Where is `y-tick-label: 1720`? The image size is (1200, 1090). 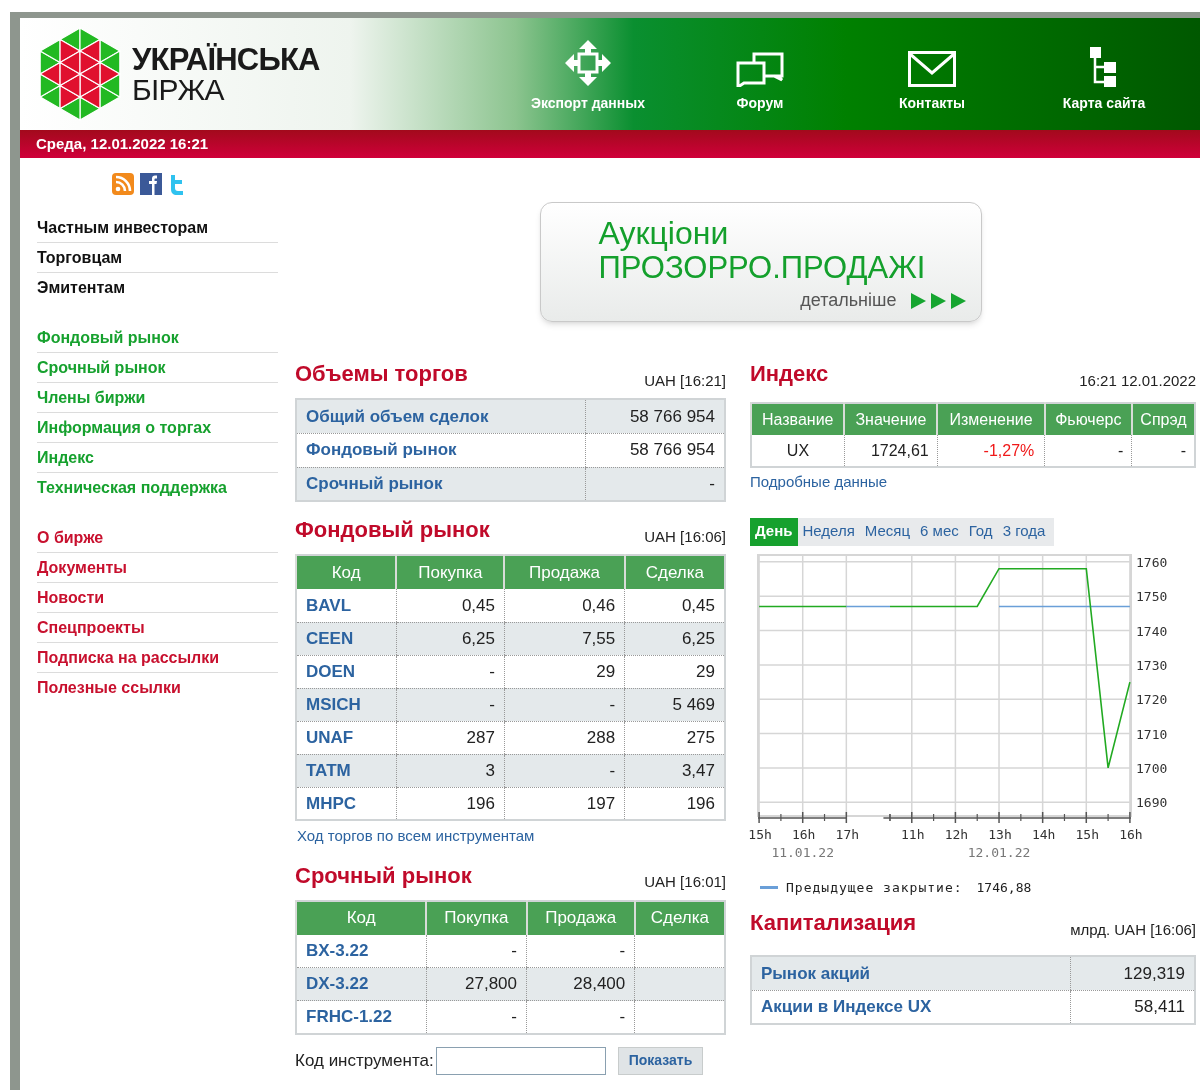 y-tick-label: 1720 is located at coordinates (1152, 699).